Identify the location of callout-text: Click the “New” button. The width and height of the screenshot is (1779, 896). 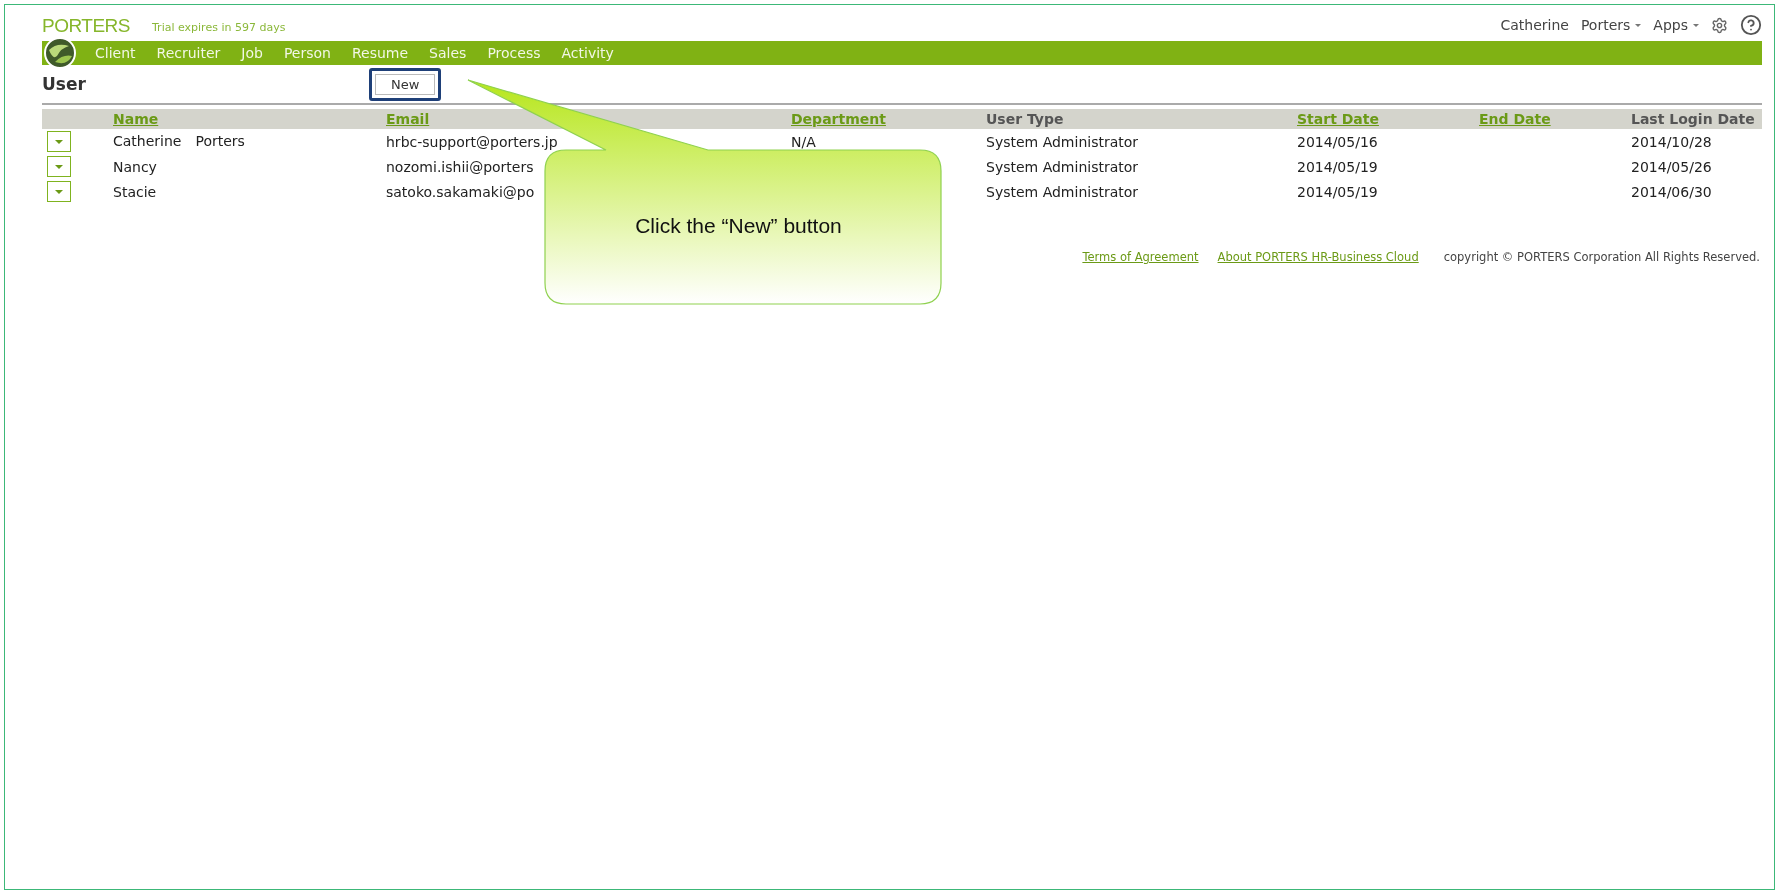
(738, 226).